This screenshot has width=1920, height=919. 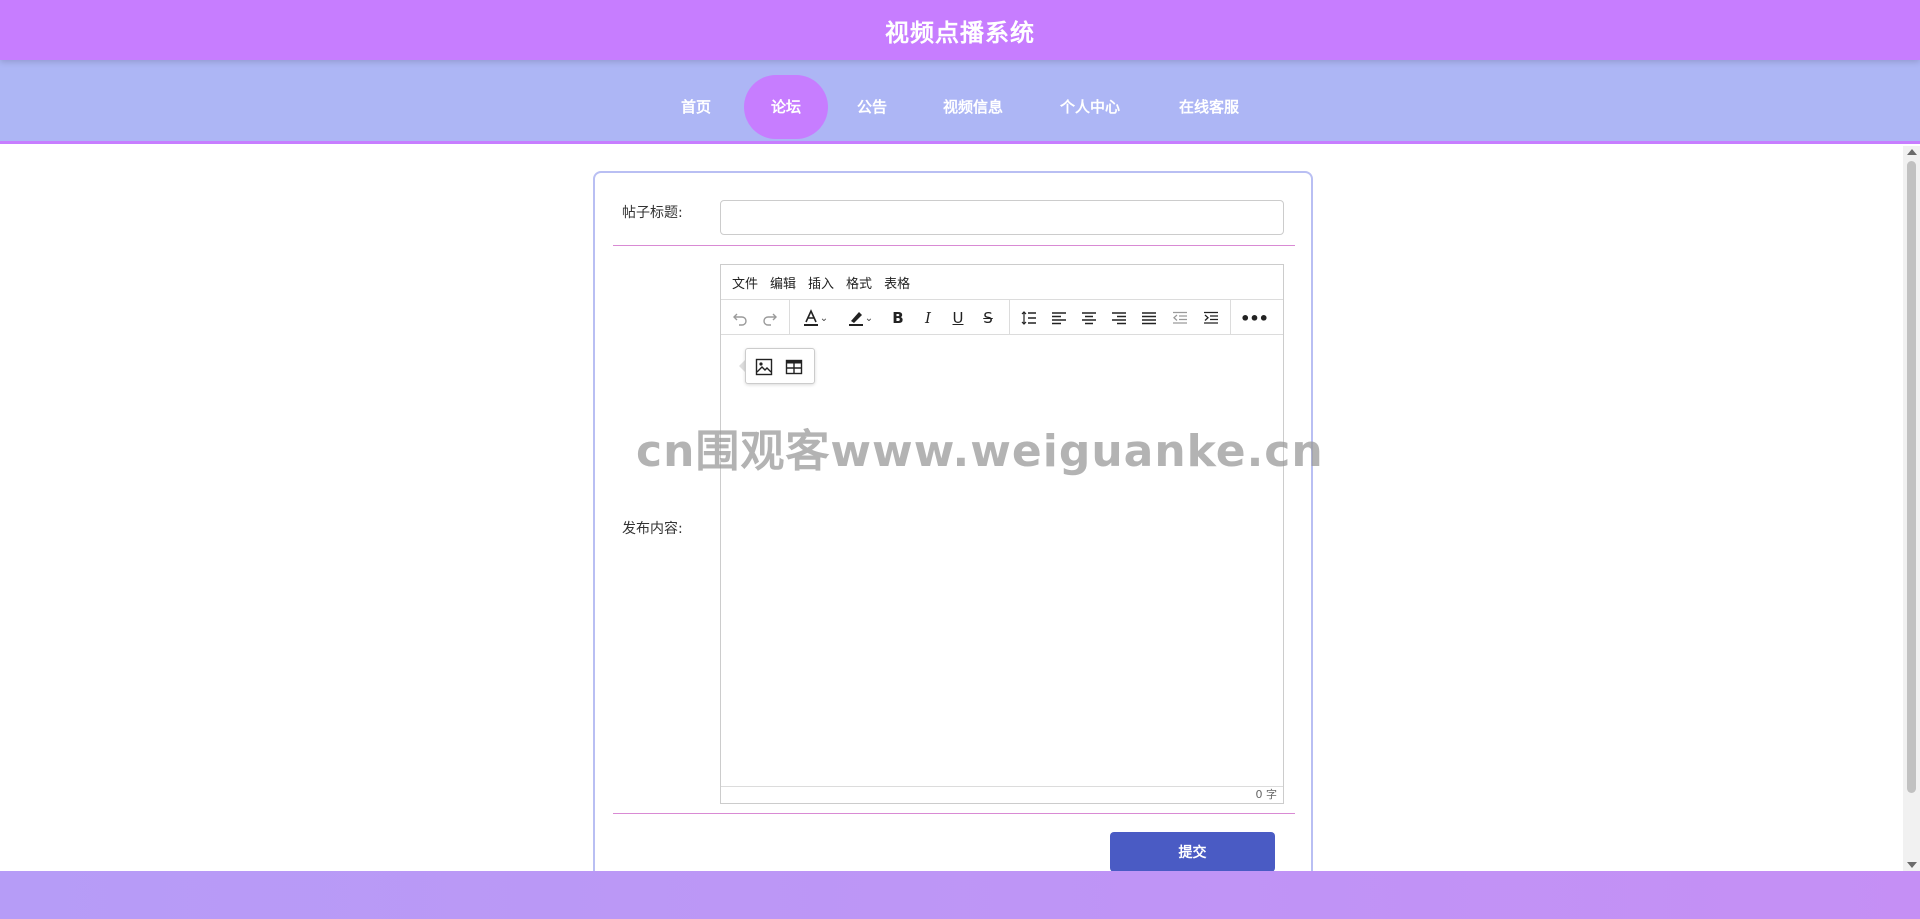 What do you see at coordinates (1002, 794) in the screenshot?
I see `editor-statusbar: 0 字` at bounding box center [1002, 794].